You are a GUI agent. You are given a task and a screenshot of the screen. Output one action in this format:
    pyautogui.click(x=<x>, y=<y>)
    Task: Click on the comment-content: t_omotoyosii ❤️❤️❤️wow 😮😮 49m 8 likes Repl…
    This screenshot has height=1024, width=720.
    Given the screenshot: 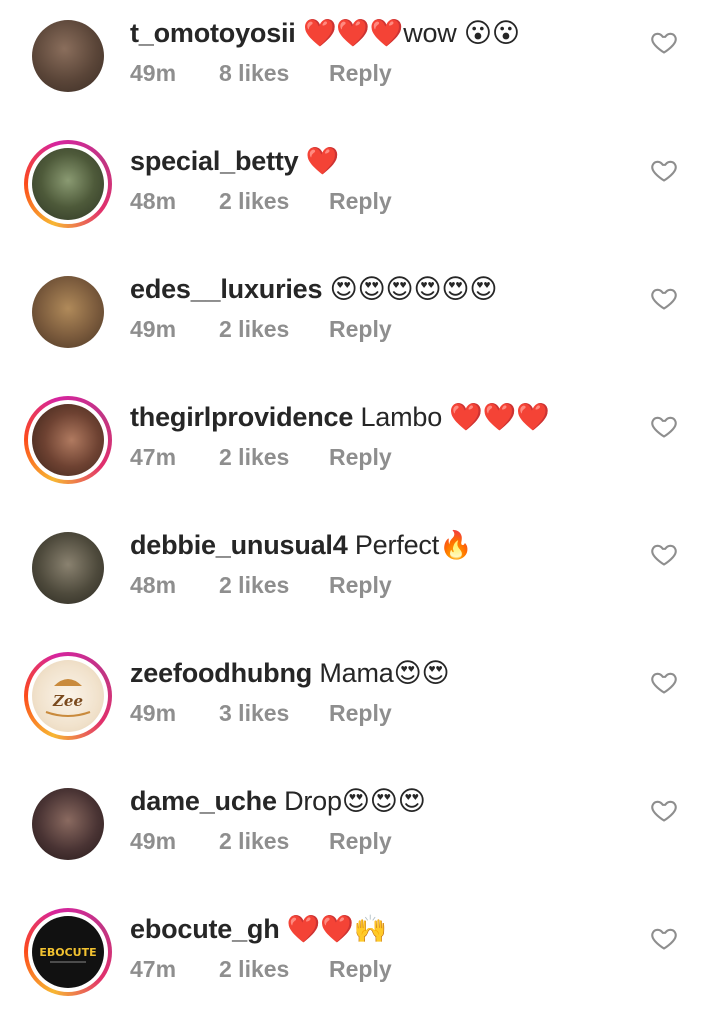 What is the action you would take?
    pyautogui.click(x=370, y=51)
    